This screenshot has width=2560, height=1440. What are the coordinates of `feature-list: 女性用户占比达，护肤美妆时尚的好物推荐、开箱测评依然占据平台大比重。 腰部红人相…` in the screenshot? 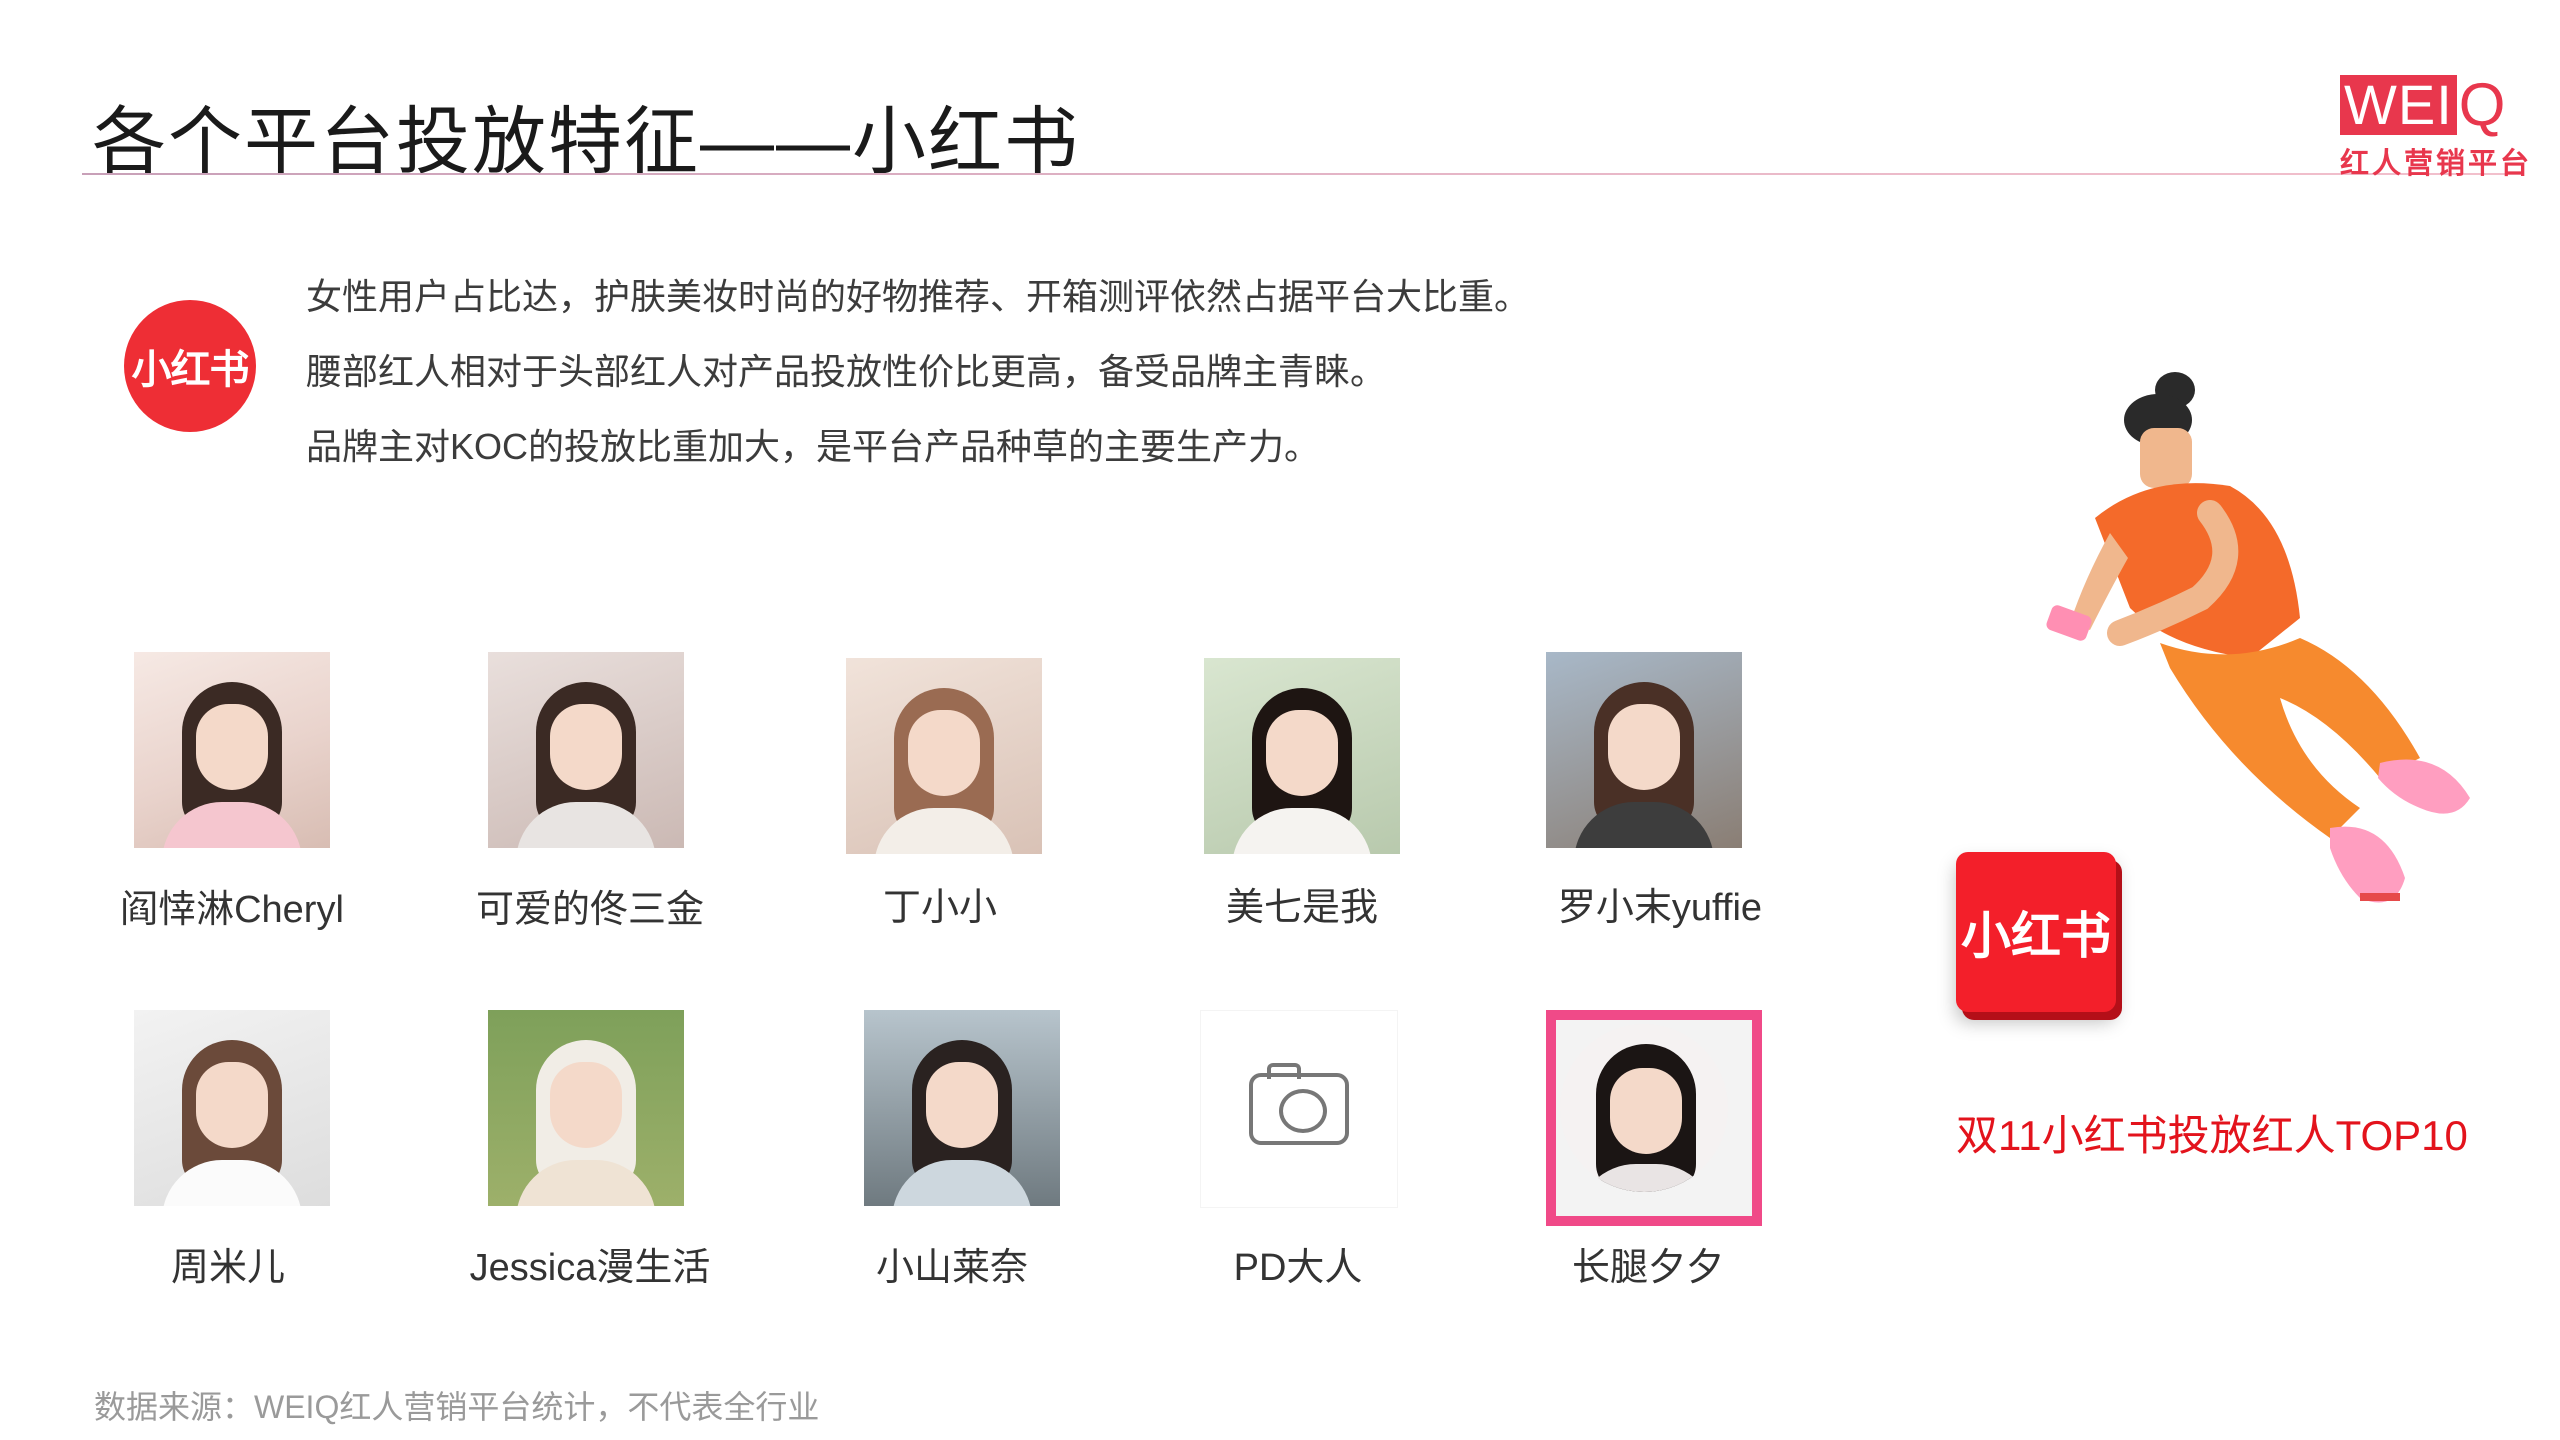 It's located at (918, 384).